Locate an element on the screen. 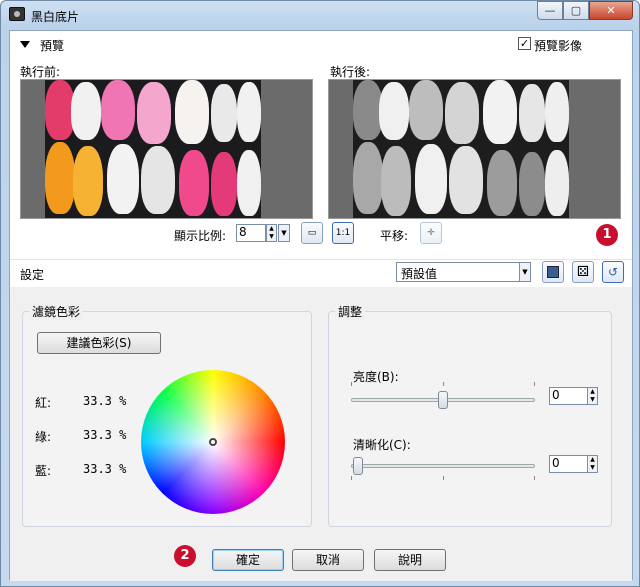 Image resolution: width=640 pixels, height=587 pixels. collapse-triangle-icon is located at coordinates (25, 44).